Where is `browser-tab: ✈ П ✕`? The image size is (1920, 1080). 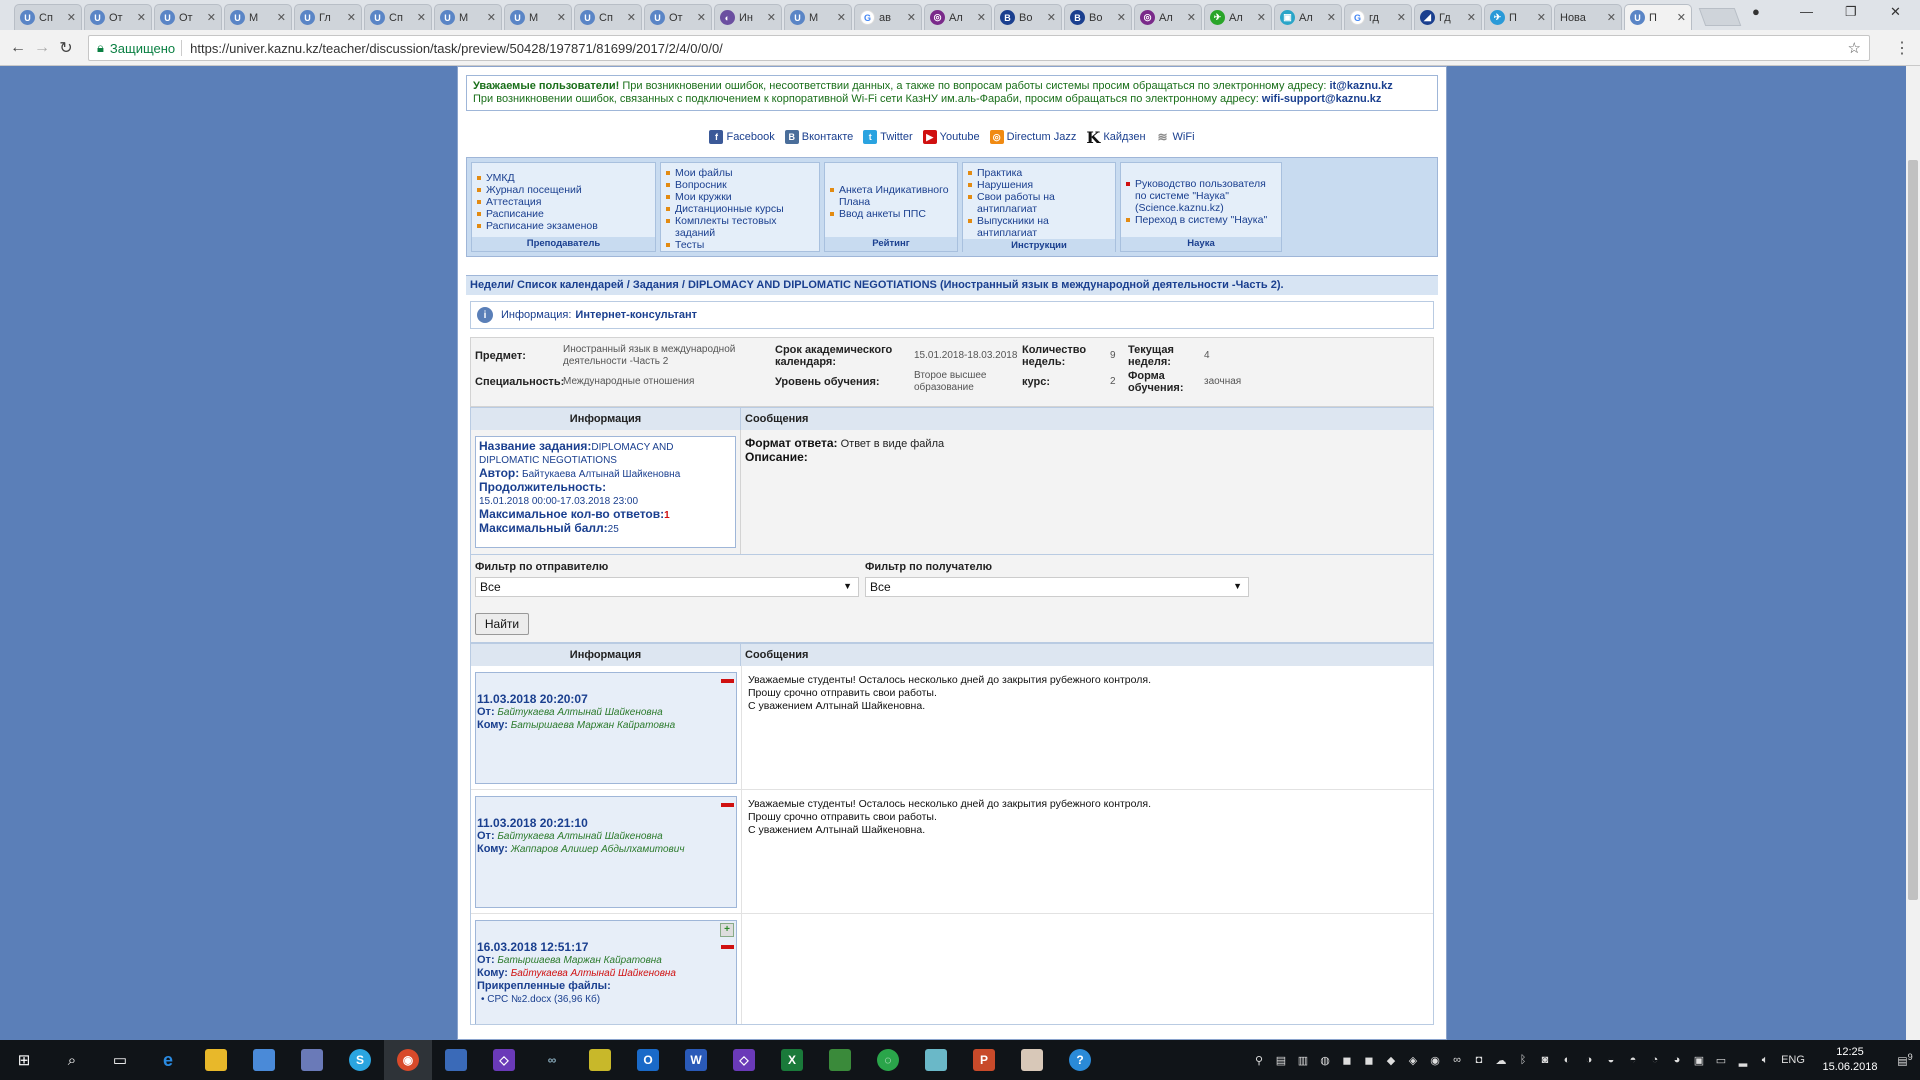
browser-tab: ✈ П ✕ is located at coordinates (1518, 17).